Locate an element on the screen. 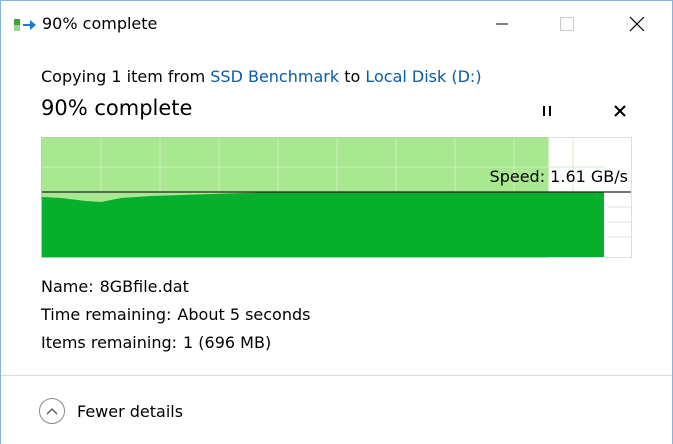  source-link: SSD Benchmark is located at coordinates (274, 76).